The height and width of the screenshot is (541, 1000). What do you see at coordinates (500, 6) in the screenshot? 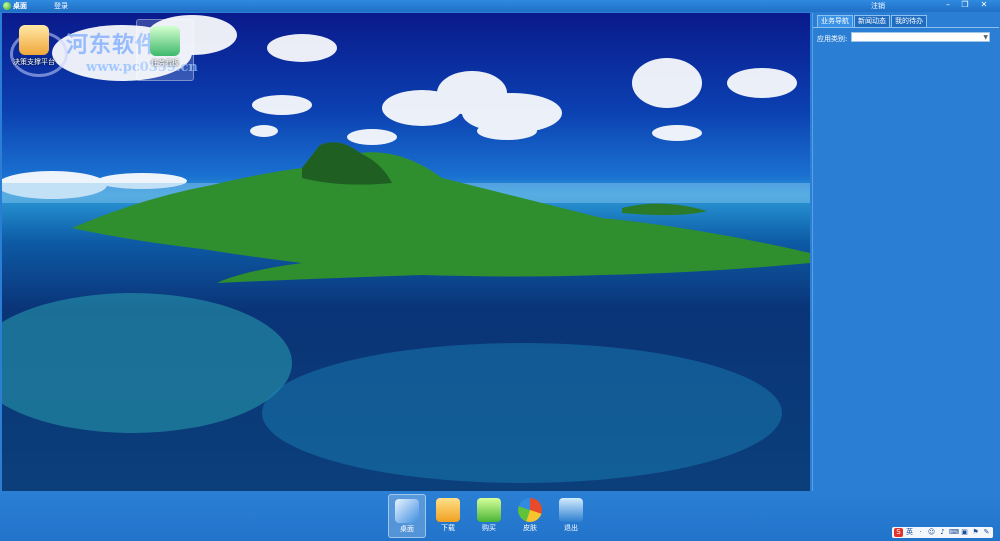
I see `title-bar: 桌面 登录 注销 – ❐ ✕` at bounding box center [500, 6].